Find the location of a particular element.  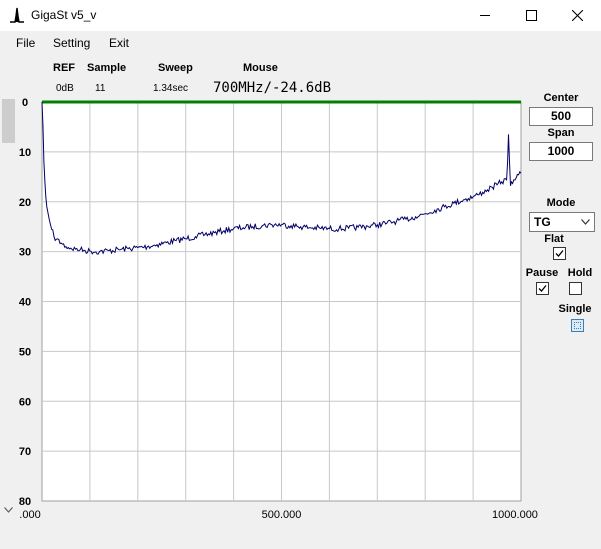

y-tick-label: 80 is located at coordinates (25, 502).